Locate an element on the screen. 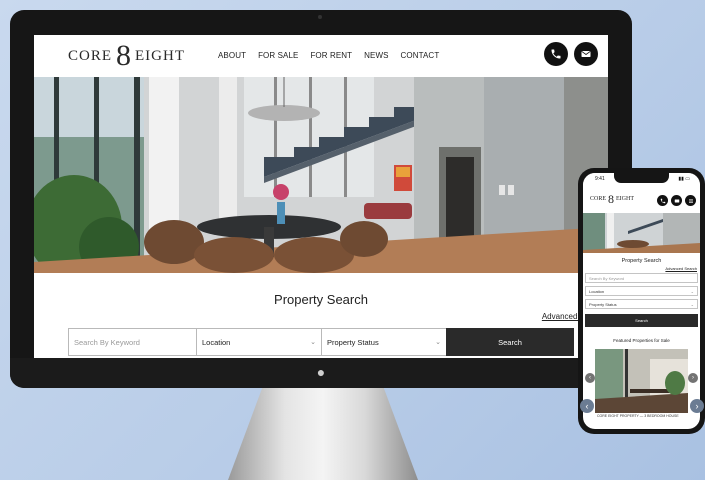 This screenshot has width=705, height=480. mobile-search-button: Search is located at coordinates (641, 320).